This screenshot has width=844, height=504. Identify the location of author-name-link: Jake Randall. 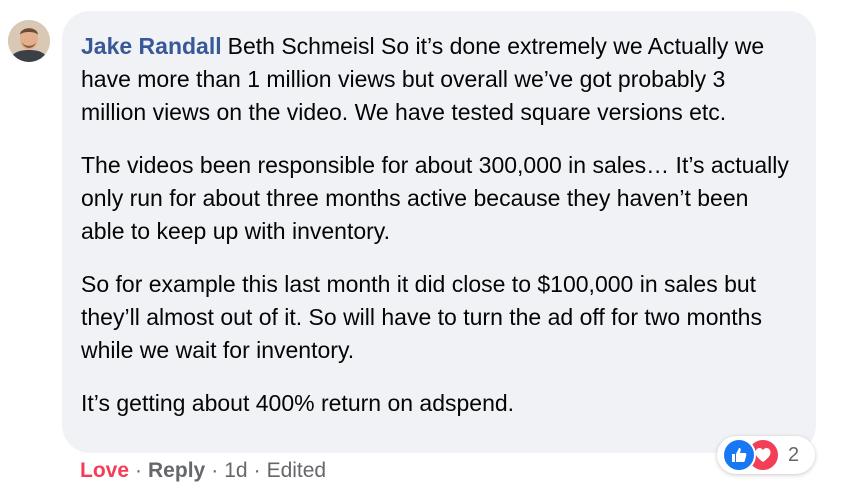
(151, 46).